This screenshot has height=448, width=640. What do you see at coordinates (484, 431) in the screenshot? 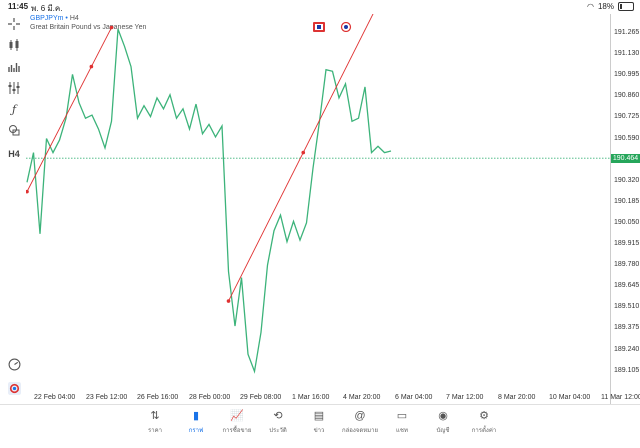
I see `nav-label: การตั้งค่า` at bounding box center [484, 431].